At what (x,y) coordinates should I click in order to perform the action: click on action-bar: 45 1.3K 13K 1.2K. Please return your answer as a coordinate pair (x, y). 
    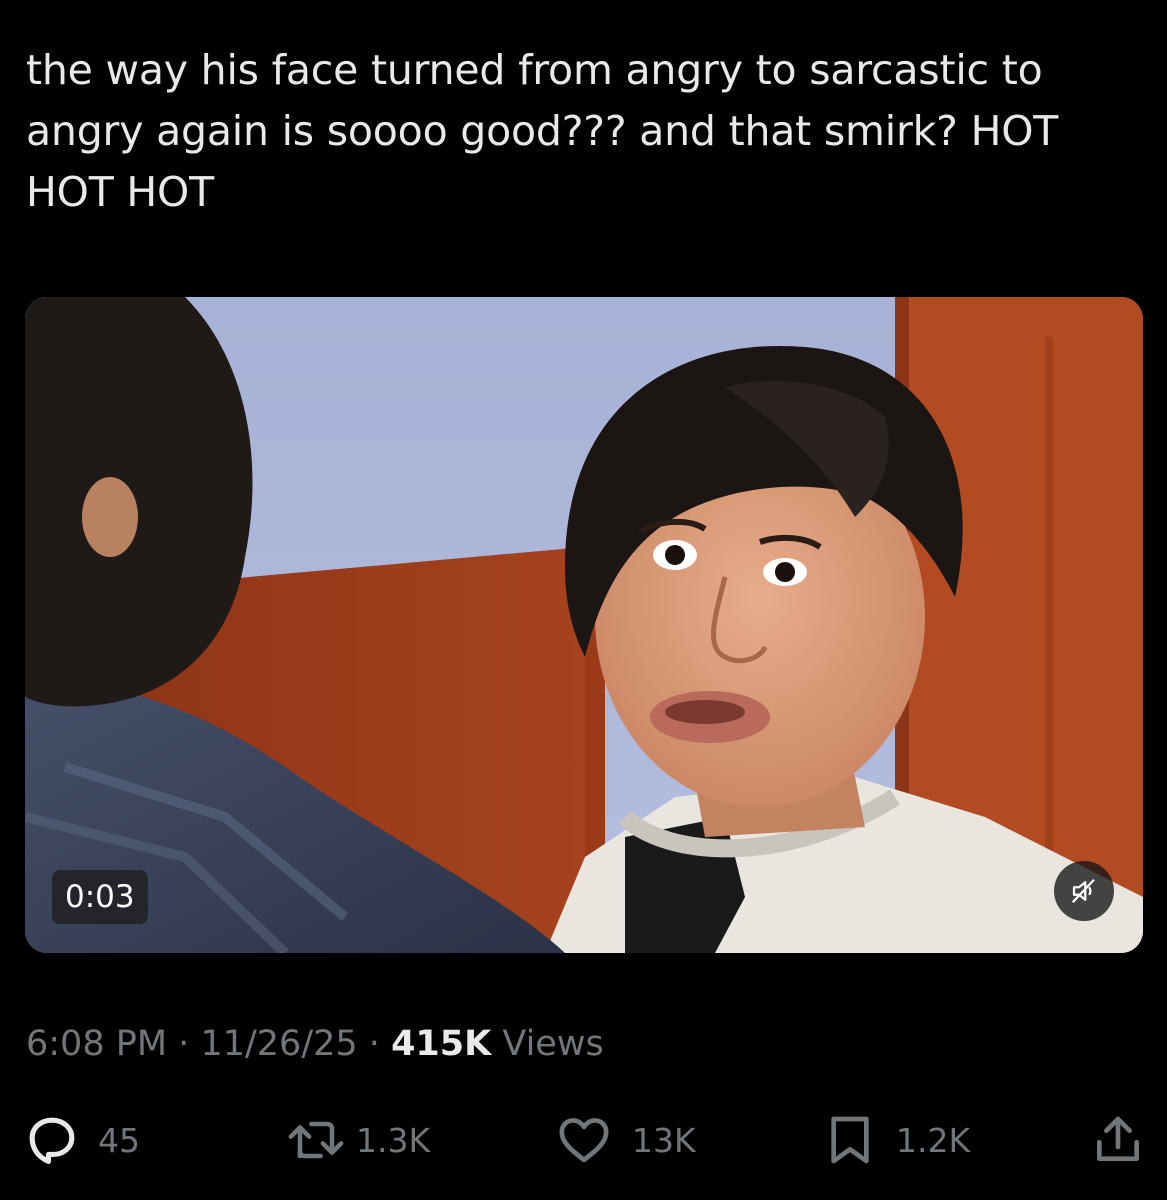
    Looking at the image, I should click on (583, 1140).